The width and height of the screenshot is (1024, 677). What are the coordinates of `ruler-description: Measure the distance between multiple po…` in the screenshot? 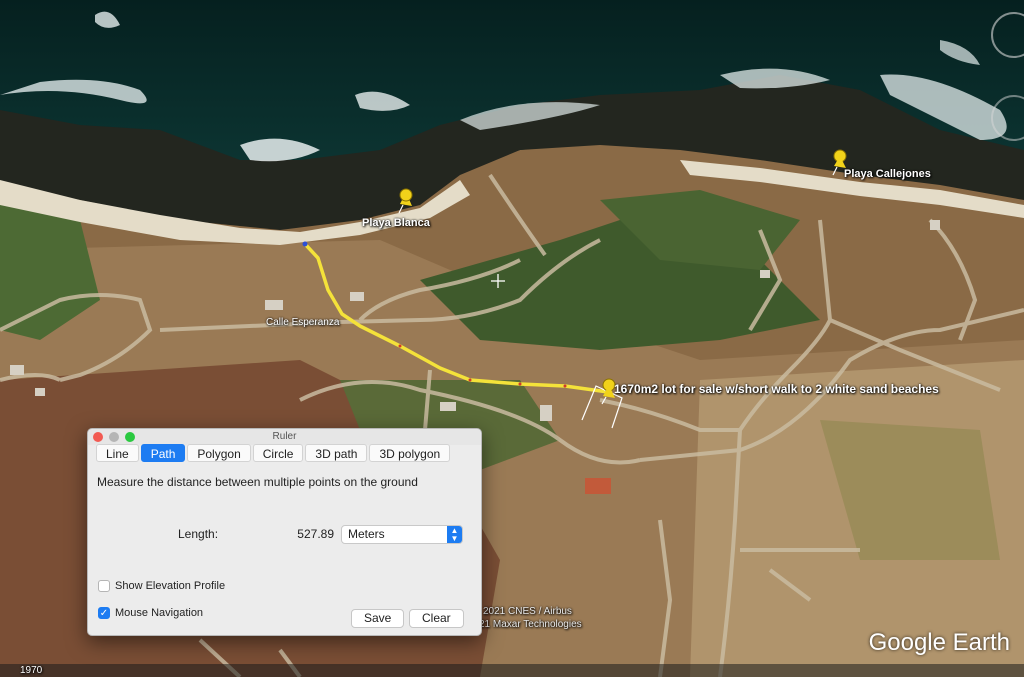 It's located at (257, 482).